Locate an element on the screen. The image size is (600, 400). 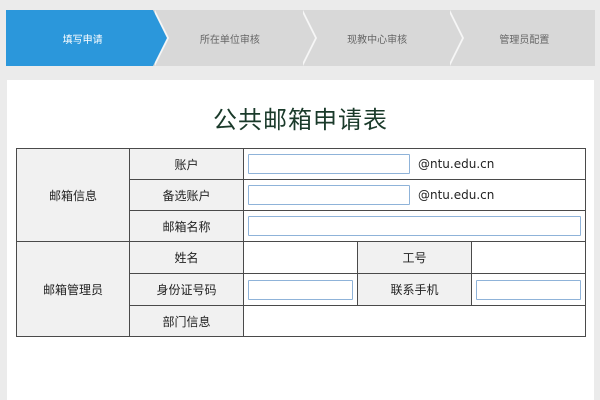
step-label: 填写申请 is located at coordinates (82, 40).